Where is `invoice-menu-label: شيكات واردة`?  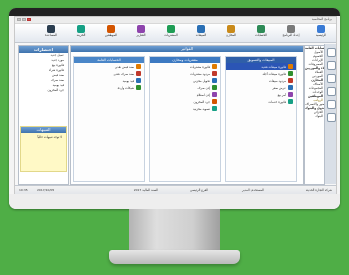 invoice-menu-label: شيكات واردة is located at coordinates (125, 87).